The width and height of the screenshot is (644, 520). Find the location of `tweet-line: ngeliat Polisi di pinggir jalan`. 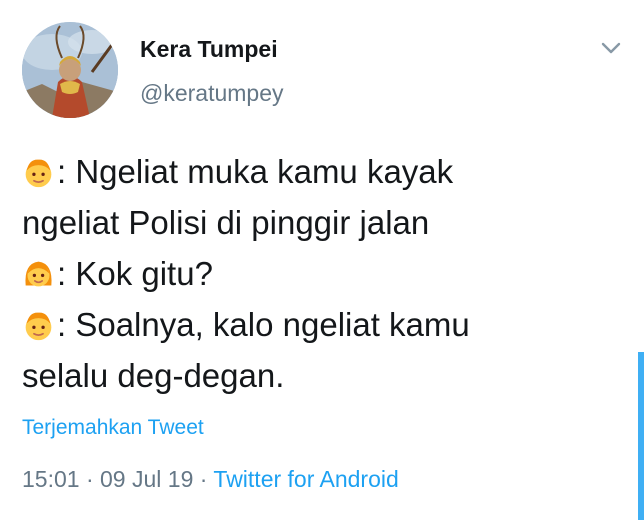

tweet-line: ngeliat Polisi di pinggir jalan is located at coordinates (322, 222).